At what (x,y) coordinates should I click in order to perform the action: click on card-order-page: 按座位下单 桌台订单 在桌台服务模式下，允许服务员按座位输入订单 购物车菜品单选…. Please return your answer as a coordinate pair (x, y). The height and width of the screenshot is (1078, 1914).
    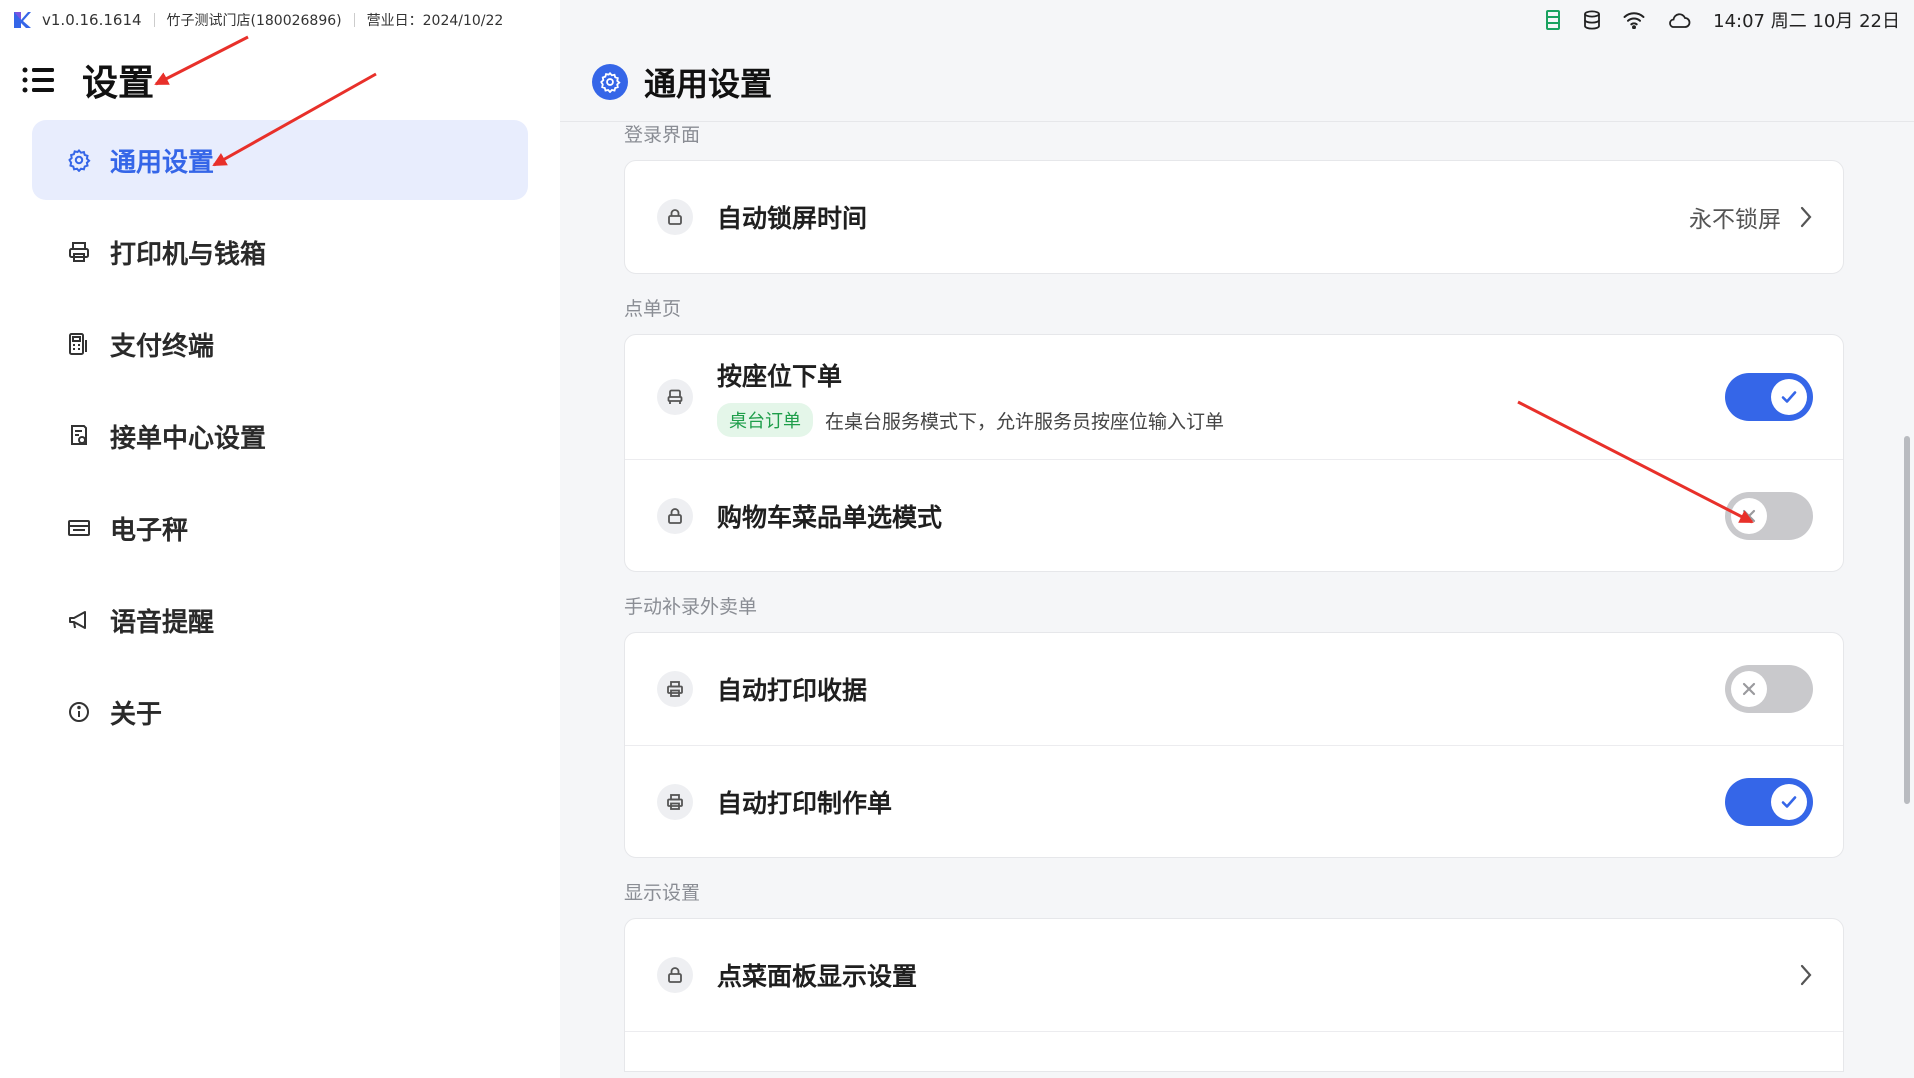
    Looking at the image, I should click on (1234, 453).